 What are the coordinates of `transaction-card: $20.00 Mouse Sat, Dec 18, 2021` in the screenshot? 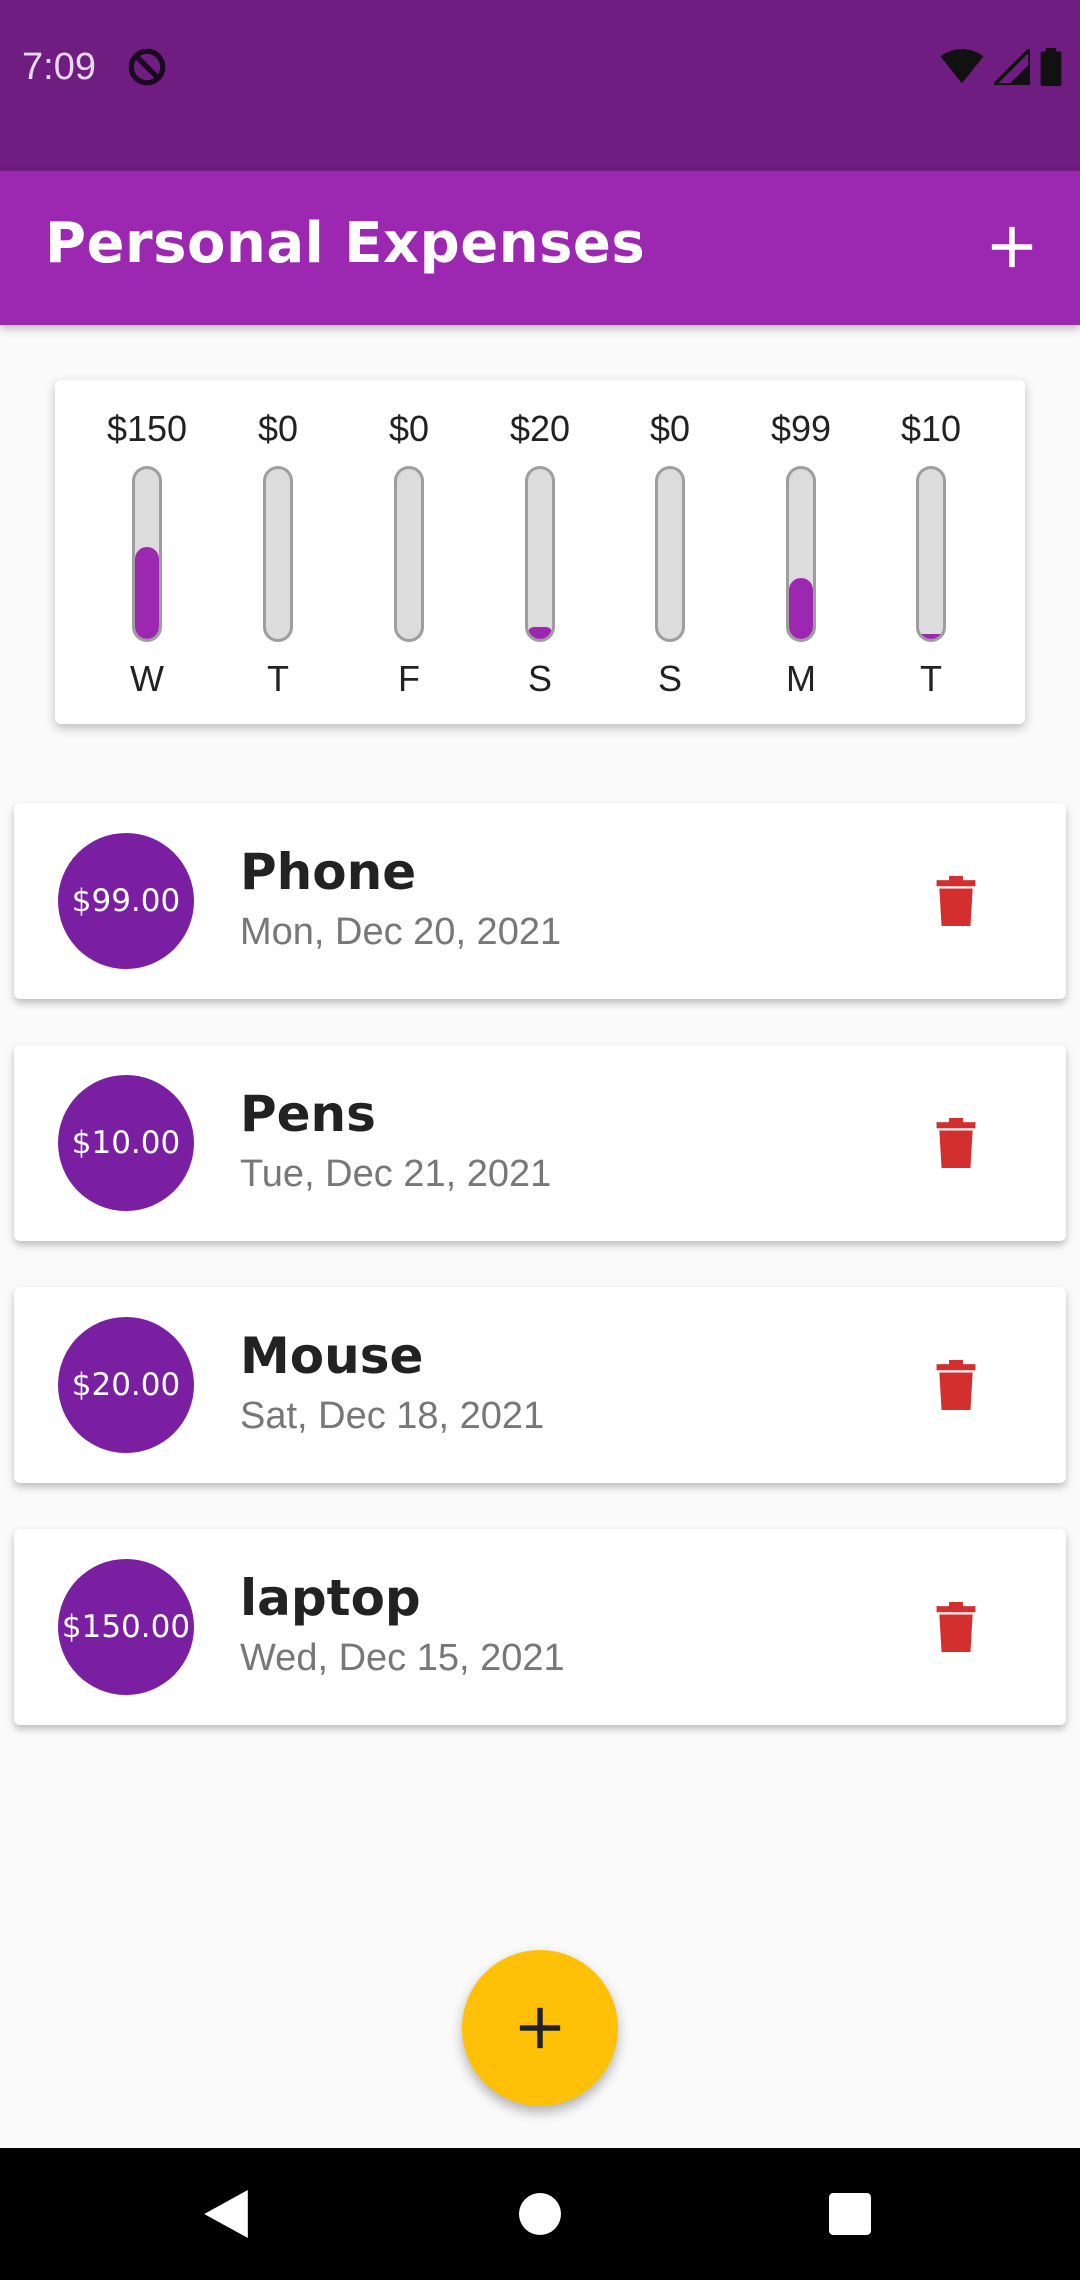 It's located at (540, 1385).